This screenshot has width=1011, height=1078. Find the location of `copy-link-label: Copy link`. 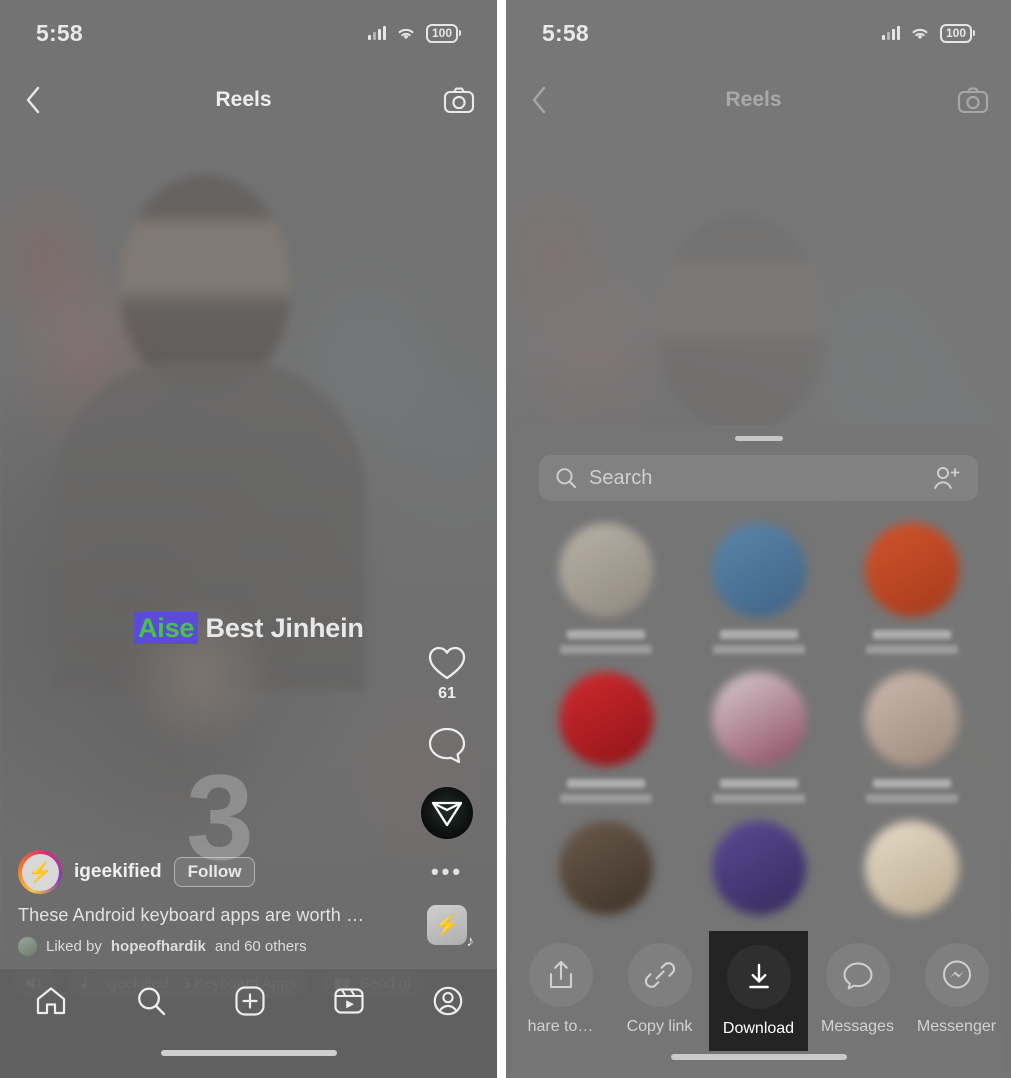

copy-link-label: Copy link is located at coordinates (659, 1026).